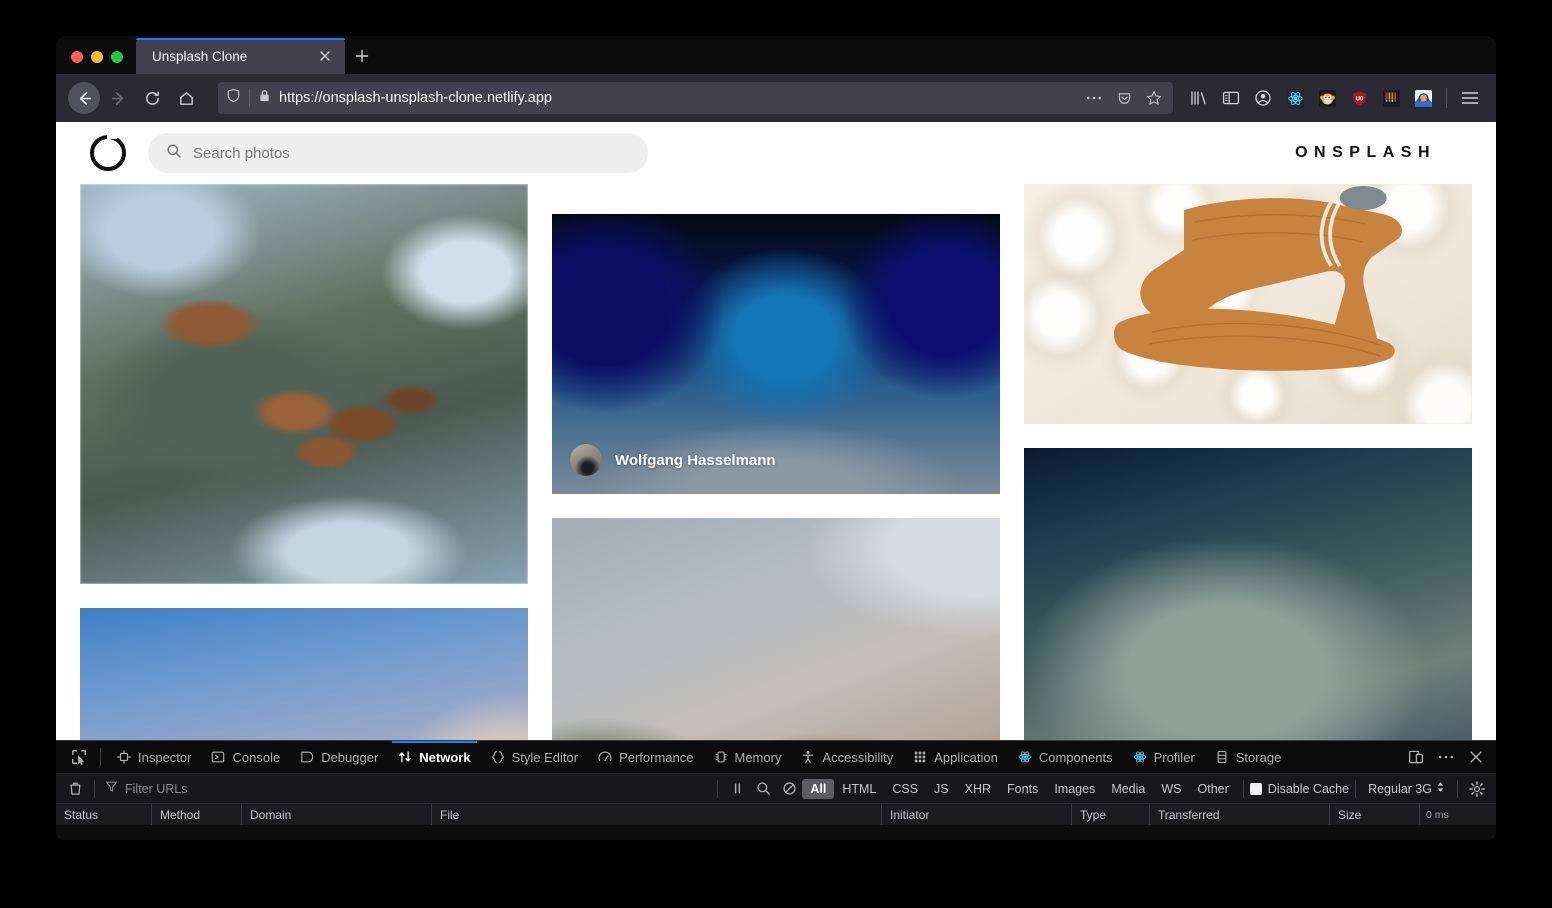 The width and height of the screenshot is (1552, 908). Describe the element at coordinates (197, 814) in the screenshot. I see `column-header-method: Method` at that location.